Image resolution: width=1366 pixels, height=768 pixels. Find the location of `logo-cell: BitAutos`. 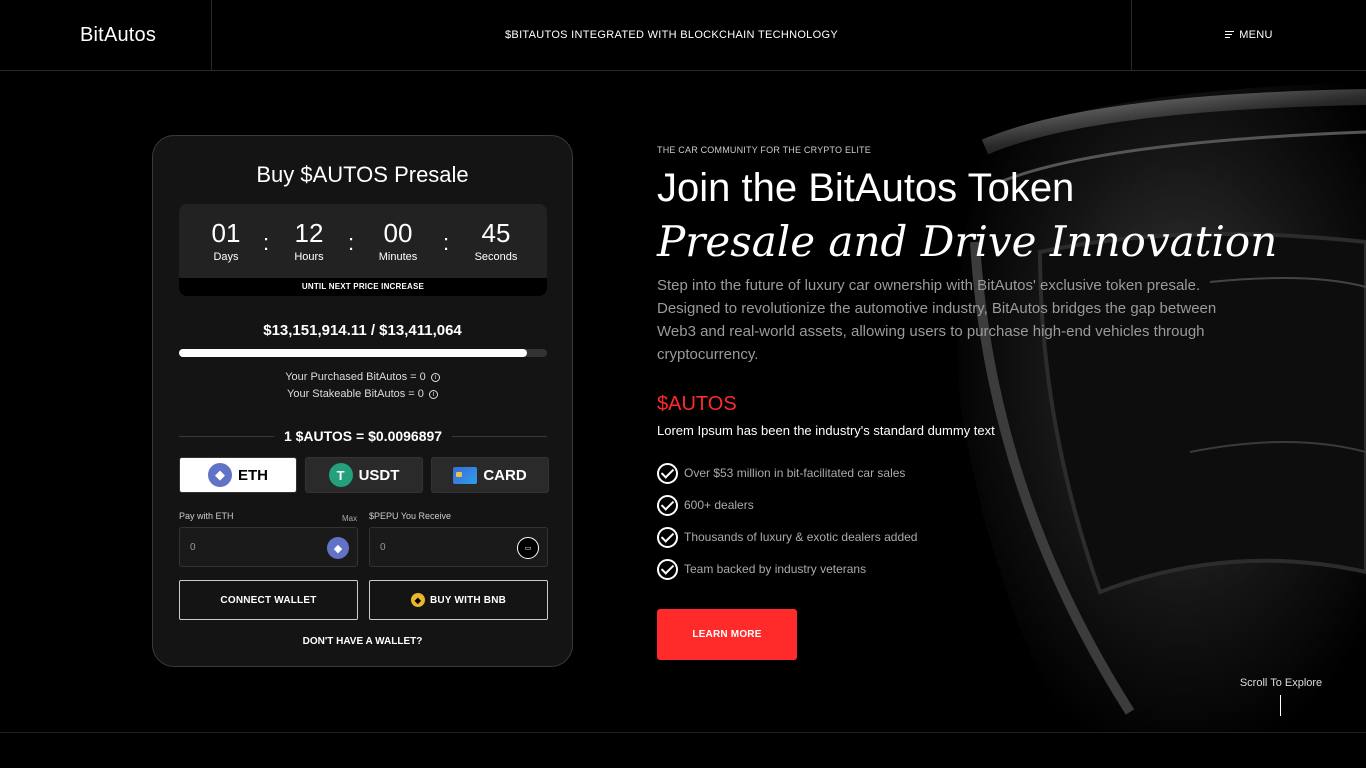

logo-cell: BitAutos is located at coordinates (106, 35).